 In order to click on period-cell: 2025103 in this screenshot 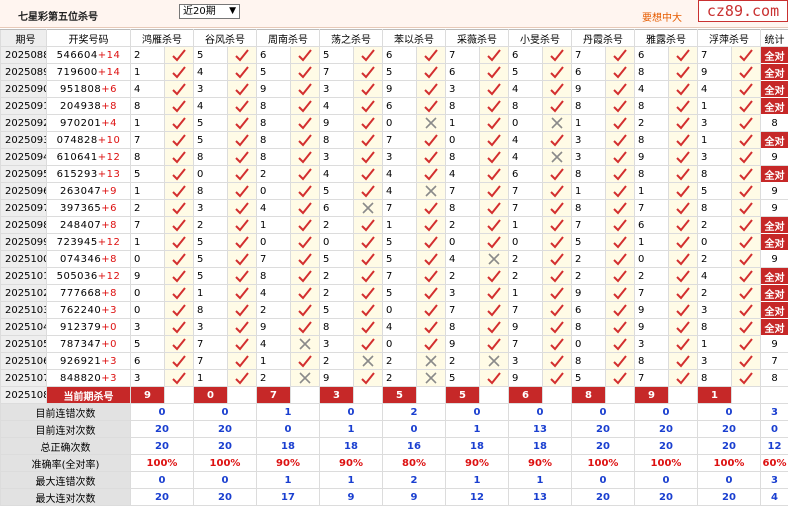, I will do `click(23, 310)`.